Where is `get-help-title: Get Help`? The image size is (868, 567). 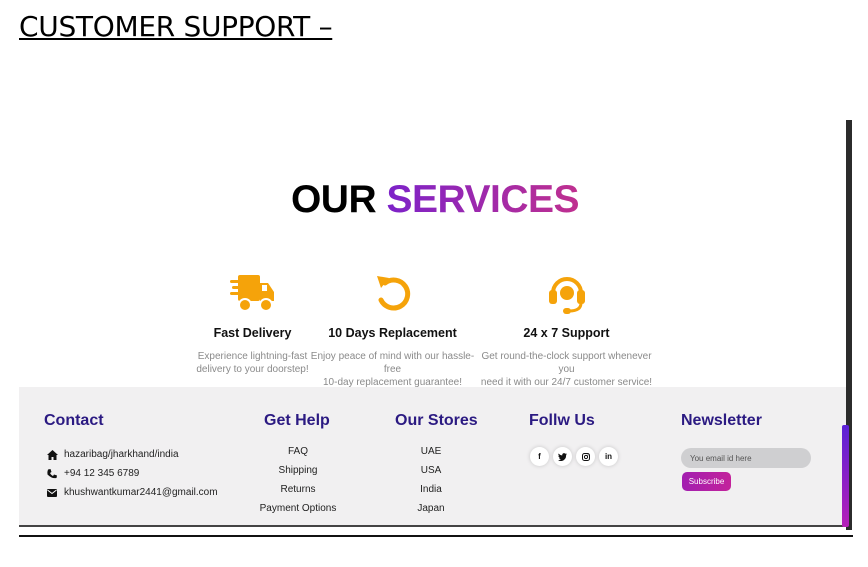
get-help-title: Get Help is located at coordinates (297, 420).